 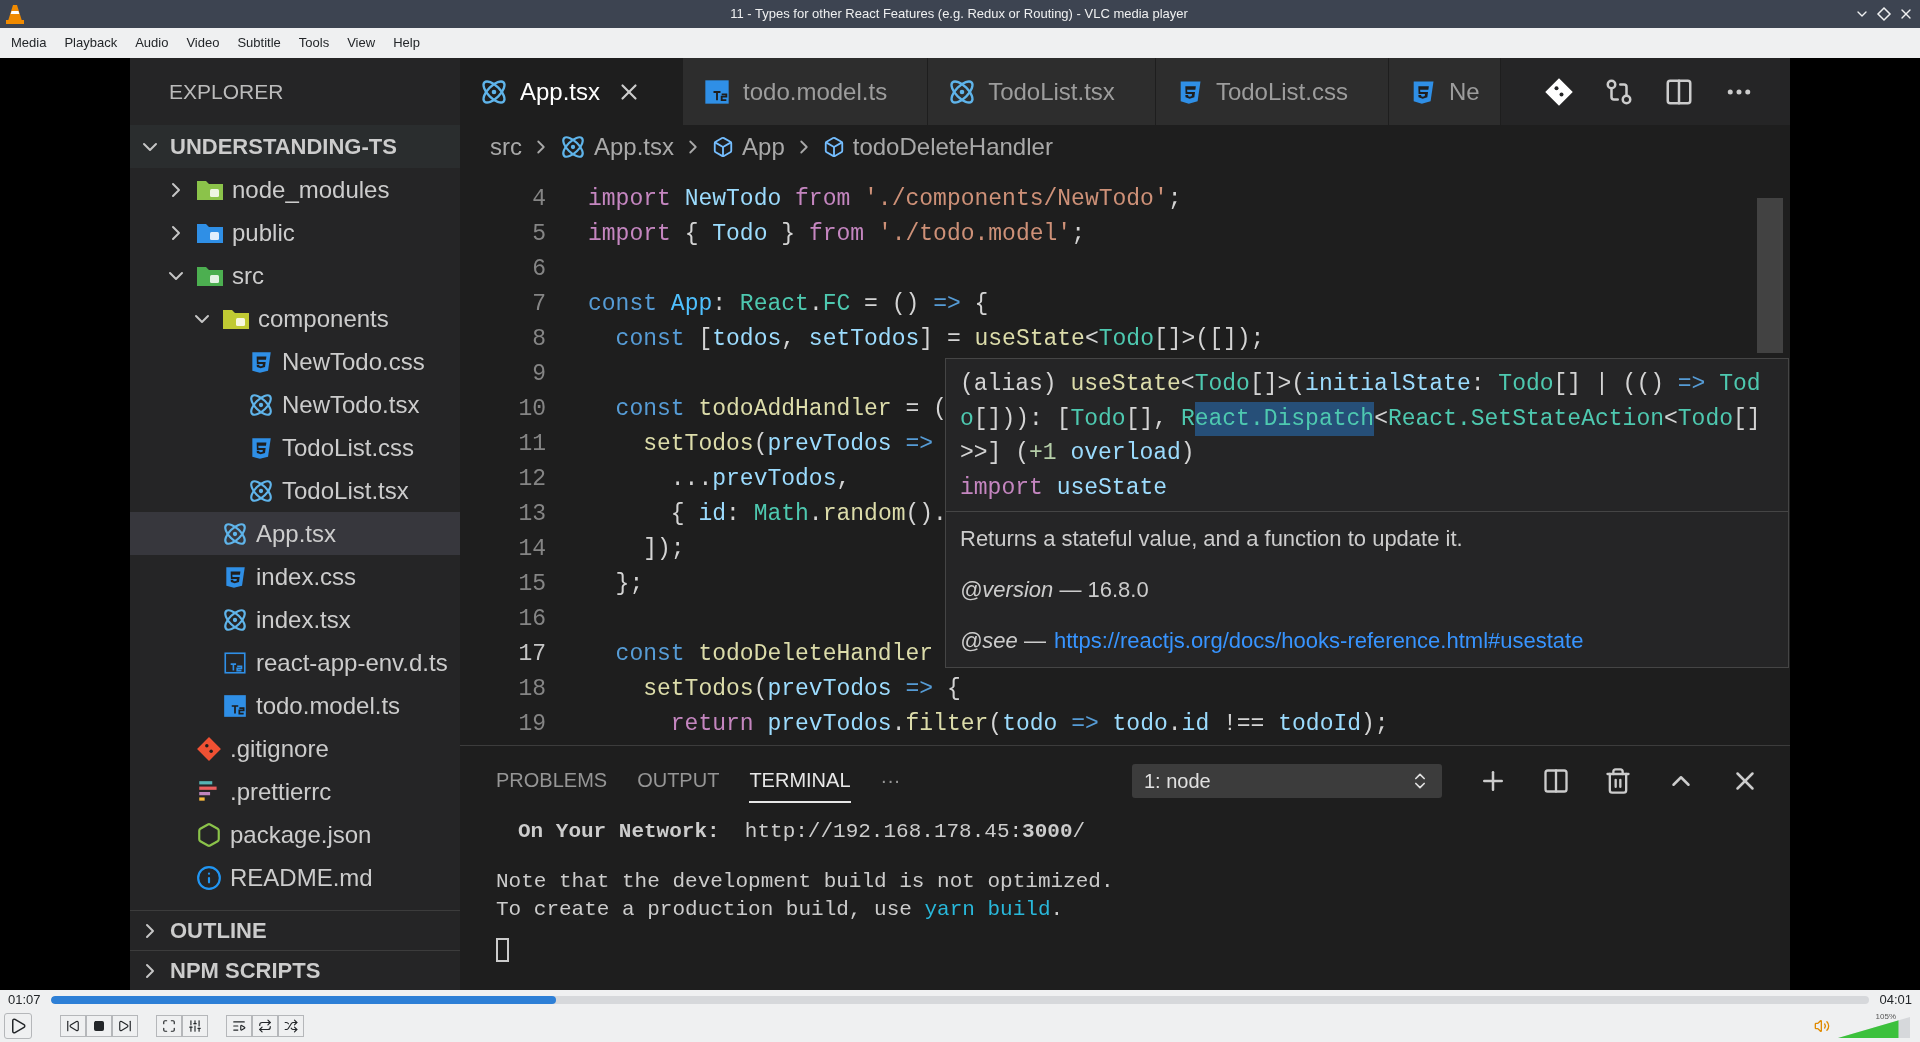 I want to click on terminal-select: 1: node, so click(x=1287, y=781).